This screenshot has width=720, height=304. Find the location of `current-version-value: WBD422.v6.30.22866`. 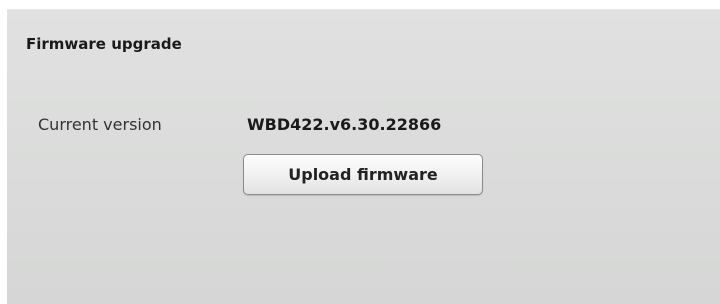

current-version-value: WBD422.v6.30.22866 is located at coordinates (344, 124).